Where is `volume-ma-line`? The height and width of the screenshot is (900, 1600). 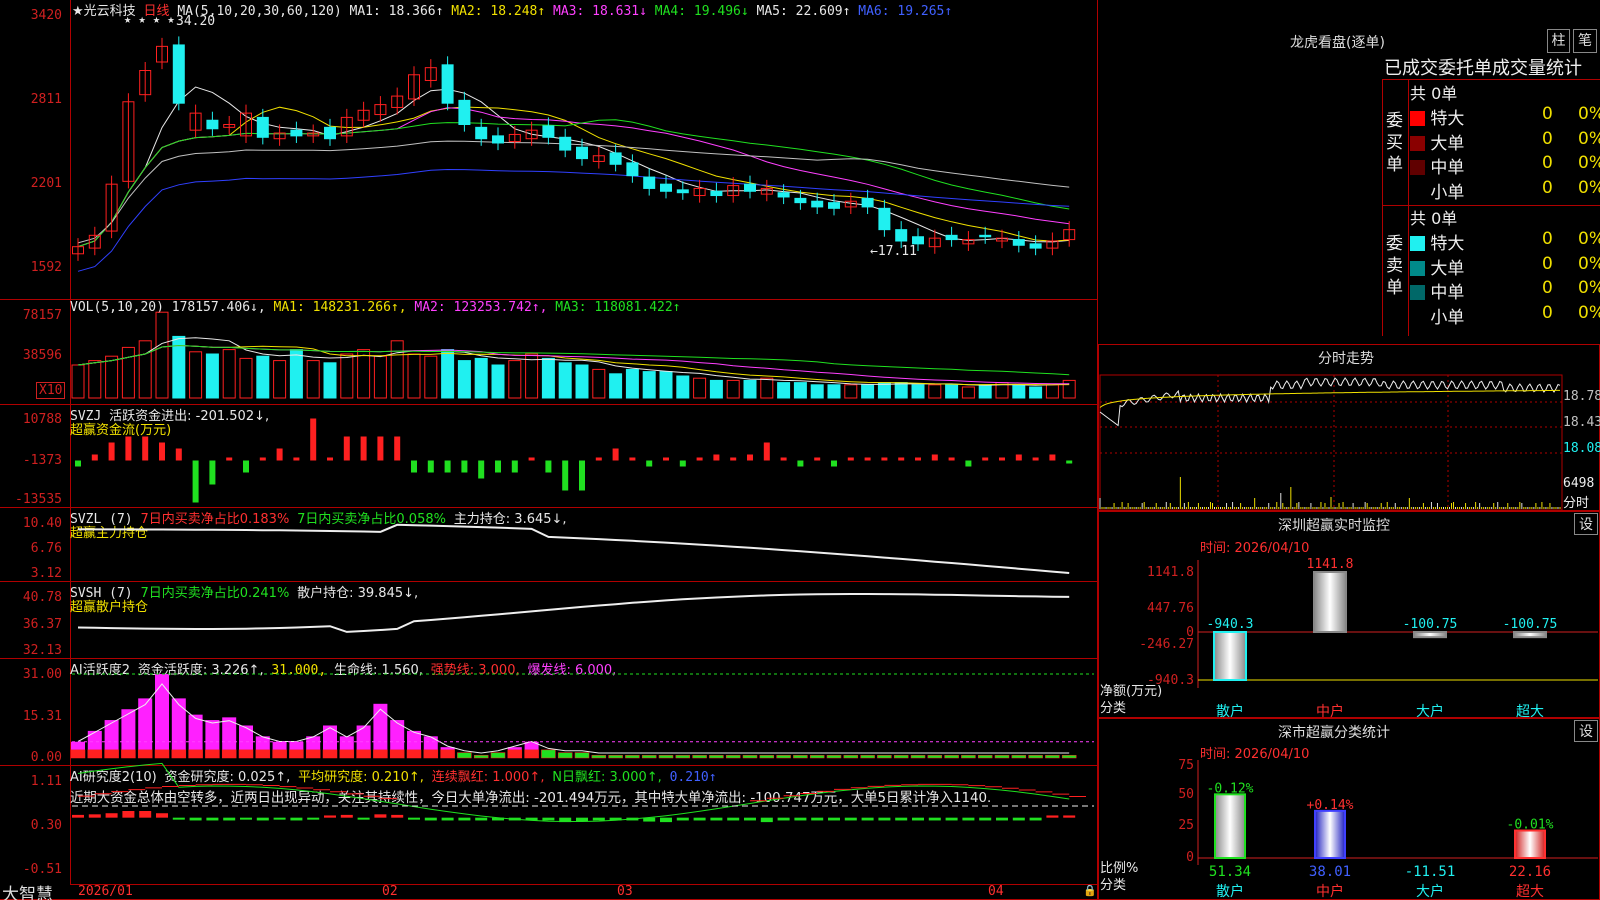
volume-ma-line is located at coordinates (573, 361).